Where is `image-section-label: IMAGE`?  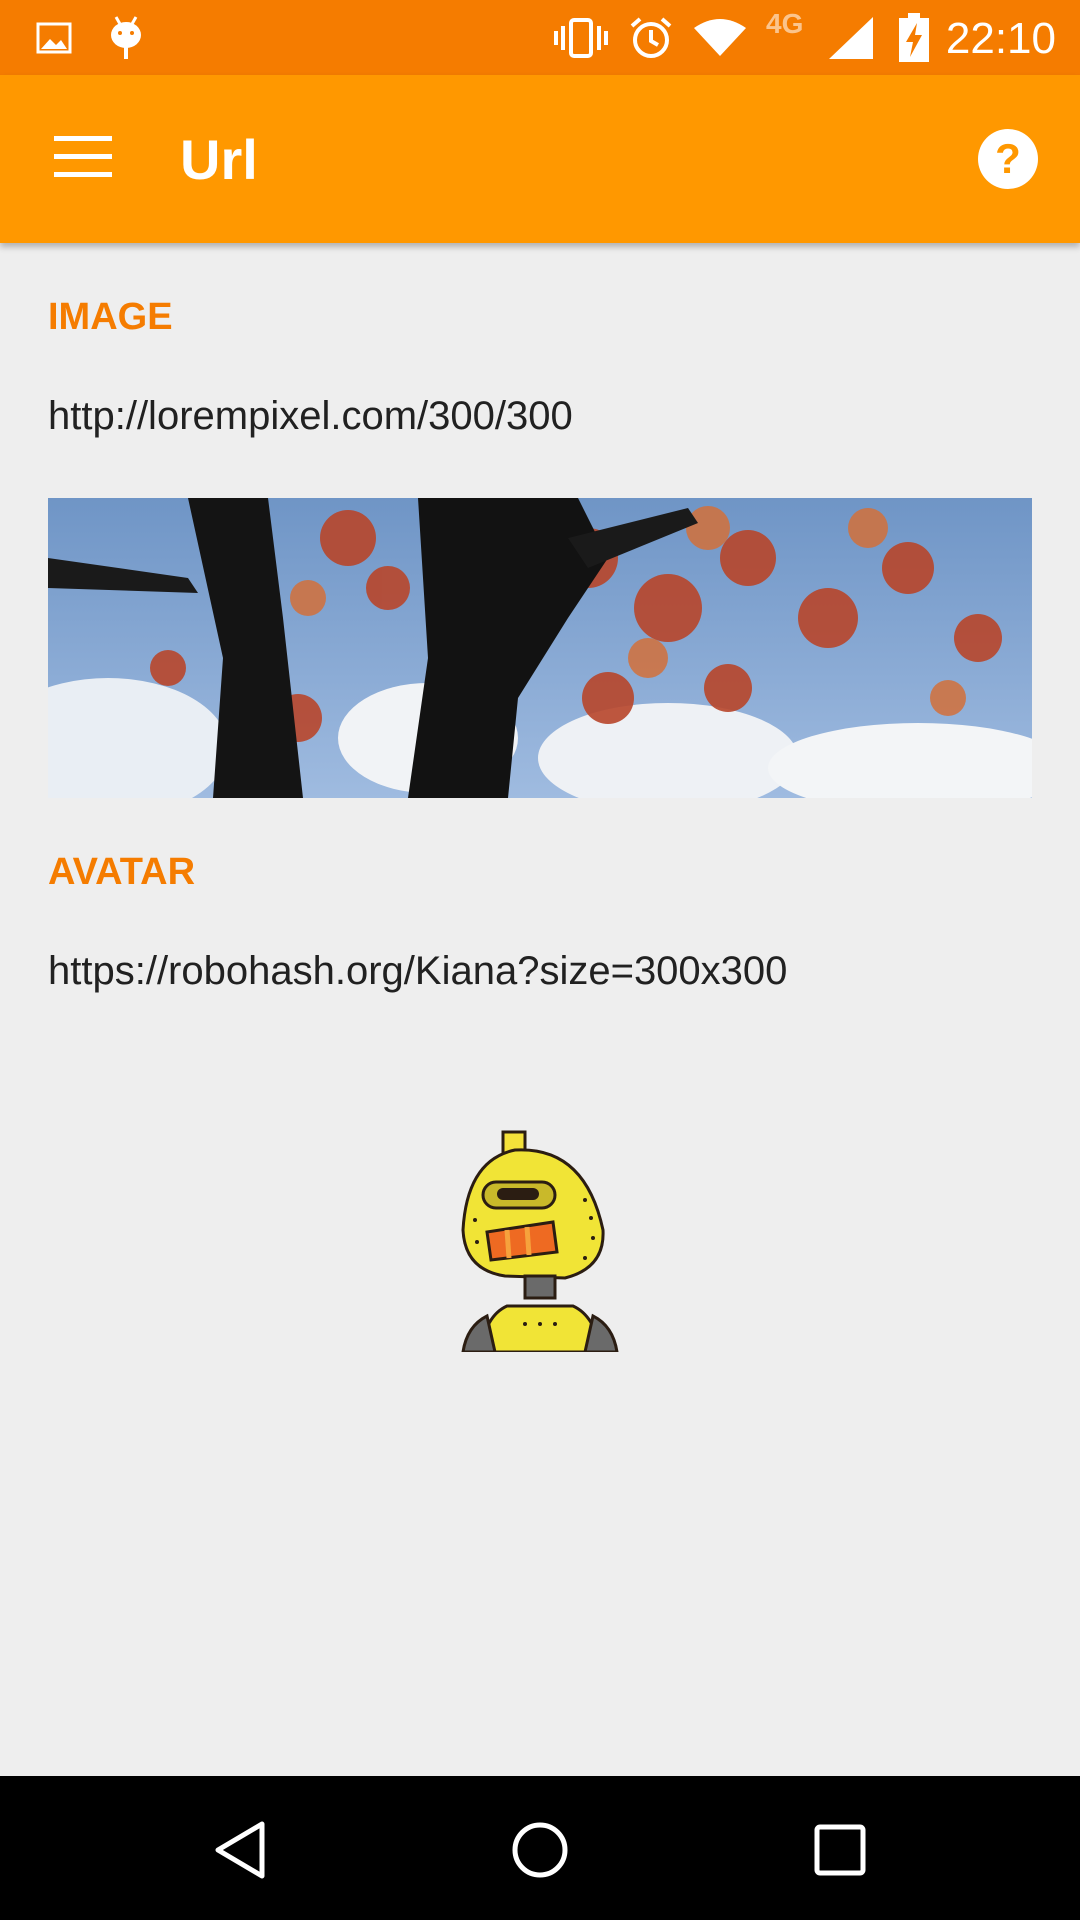 image-section-label: IMAGE is located at coordinates (110, 317).